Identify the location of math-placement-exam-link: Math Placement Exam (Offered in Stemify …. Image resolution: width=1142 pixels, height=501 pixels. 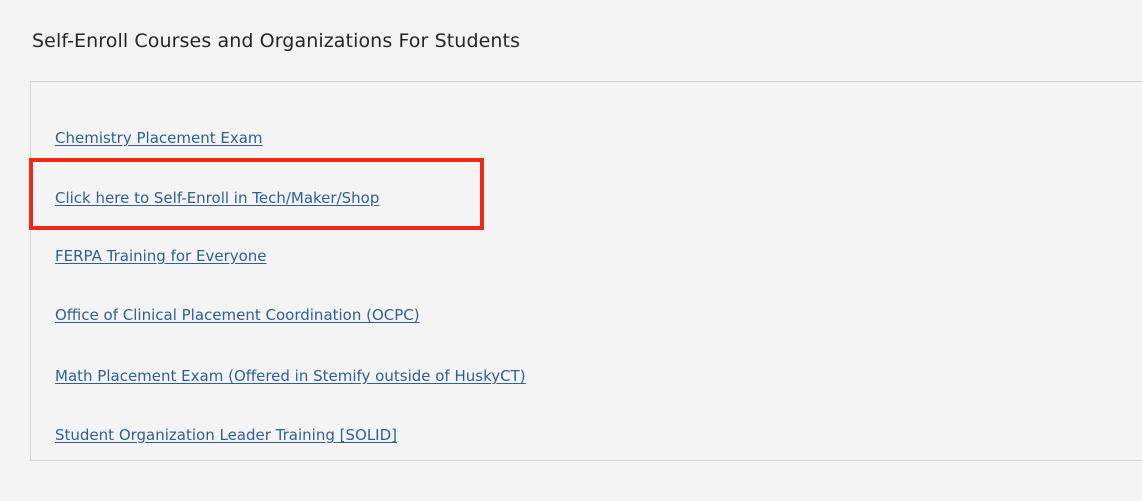
(290, 376).